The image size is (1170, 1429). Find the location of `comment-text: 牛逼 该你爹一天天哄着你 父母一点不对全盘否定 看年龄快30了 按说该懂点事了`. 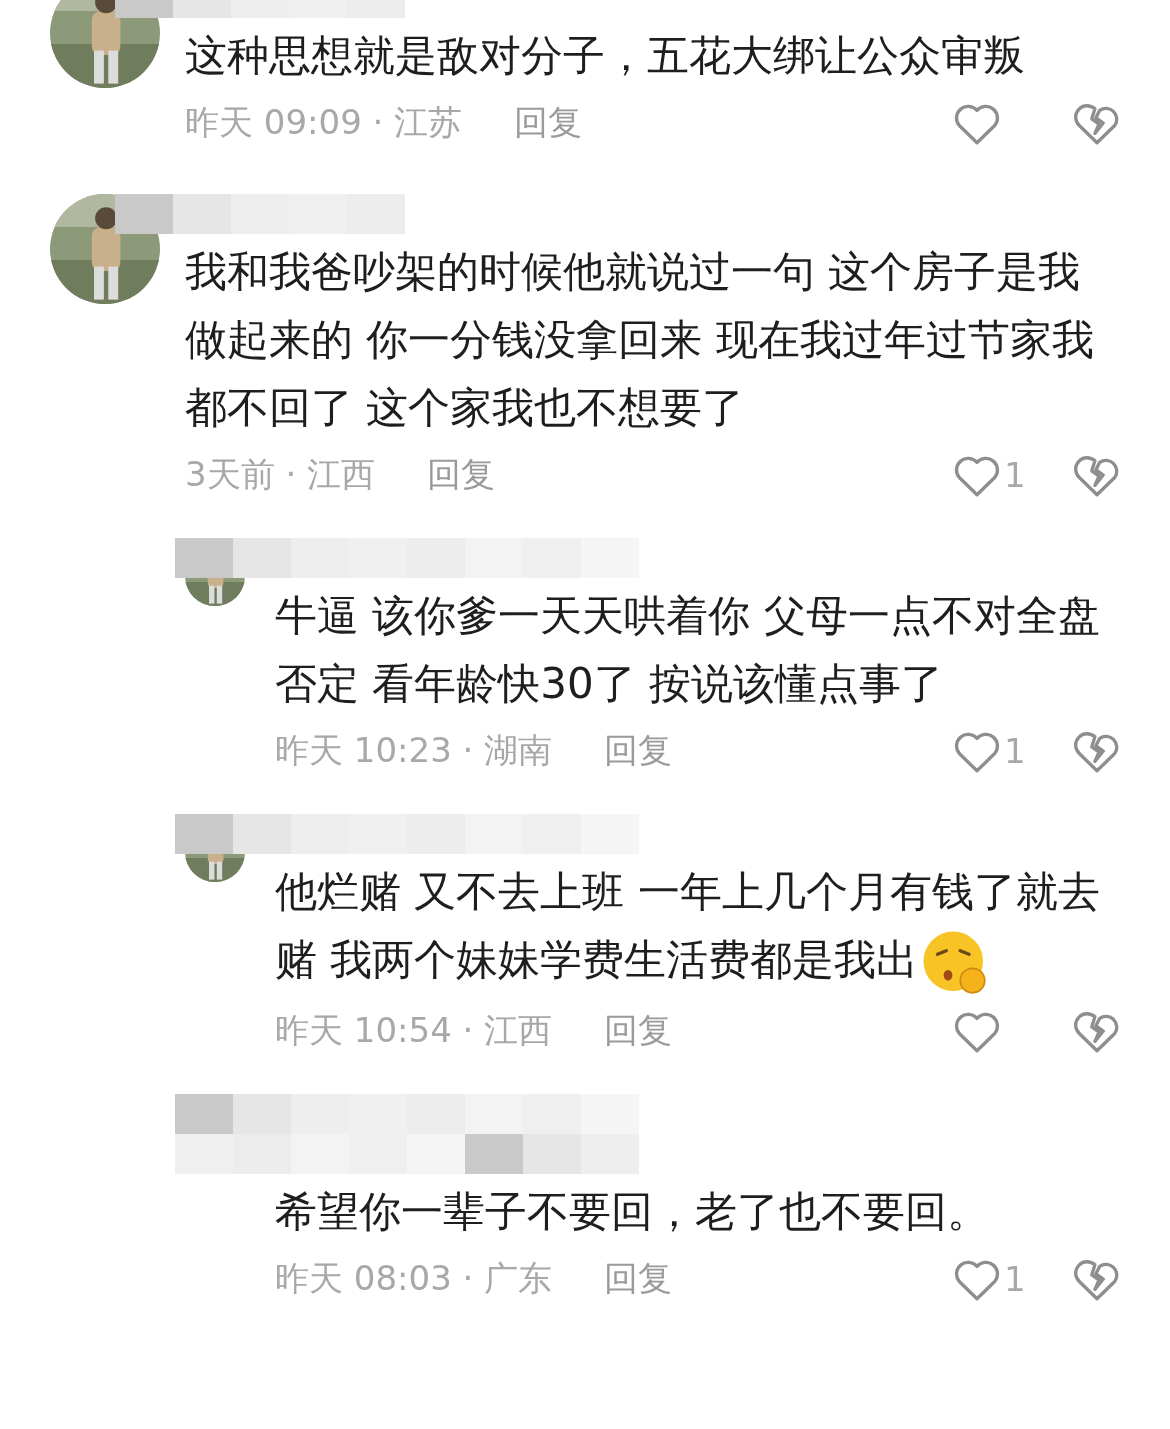

comment-text: 牛逼 该你爹一天天哄着你 父母一点不对全盘否定 看年龄快30了 按说该懂点事了 is located at coordinates (688, 650).